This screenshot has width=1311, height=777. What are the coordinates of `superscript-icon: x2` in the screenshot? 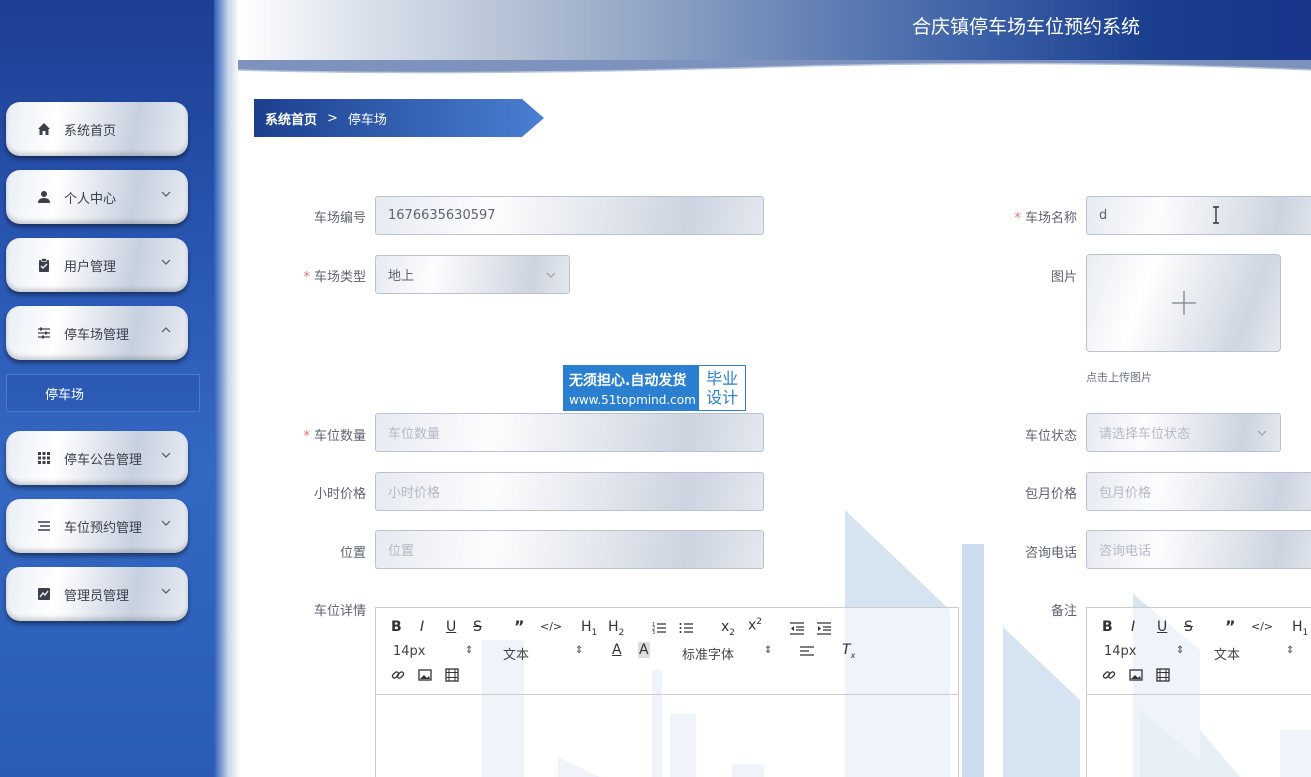 It's located at (755, 625).